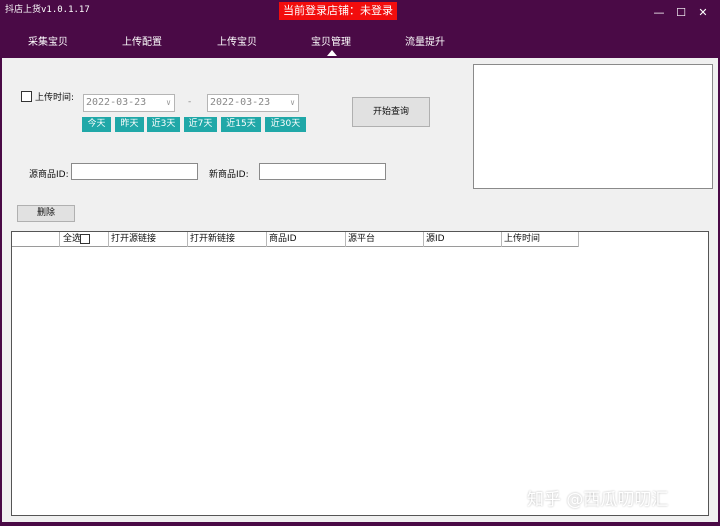 This screenshot has width=720, height=526. Describe the element at coordinates (241, 124) in the screenshot. I see `quick-range-15-days: 近15天` at that location.